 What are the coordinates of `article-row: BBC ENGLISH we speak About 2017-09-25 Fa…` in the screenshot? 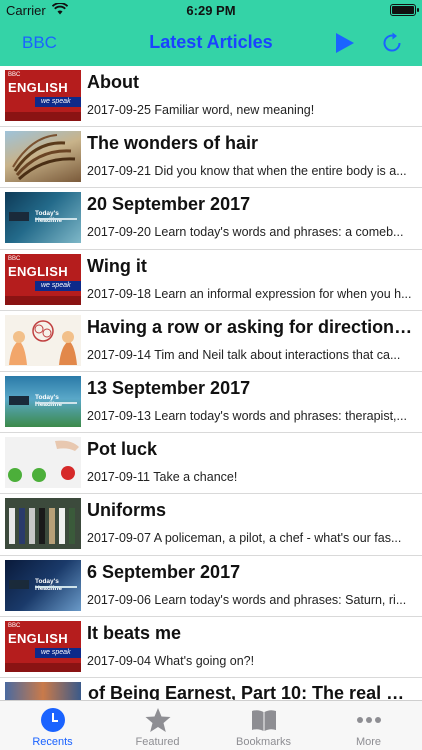 It's located at (211, 97).